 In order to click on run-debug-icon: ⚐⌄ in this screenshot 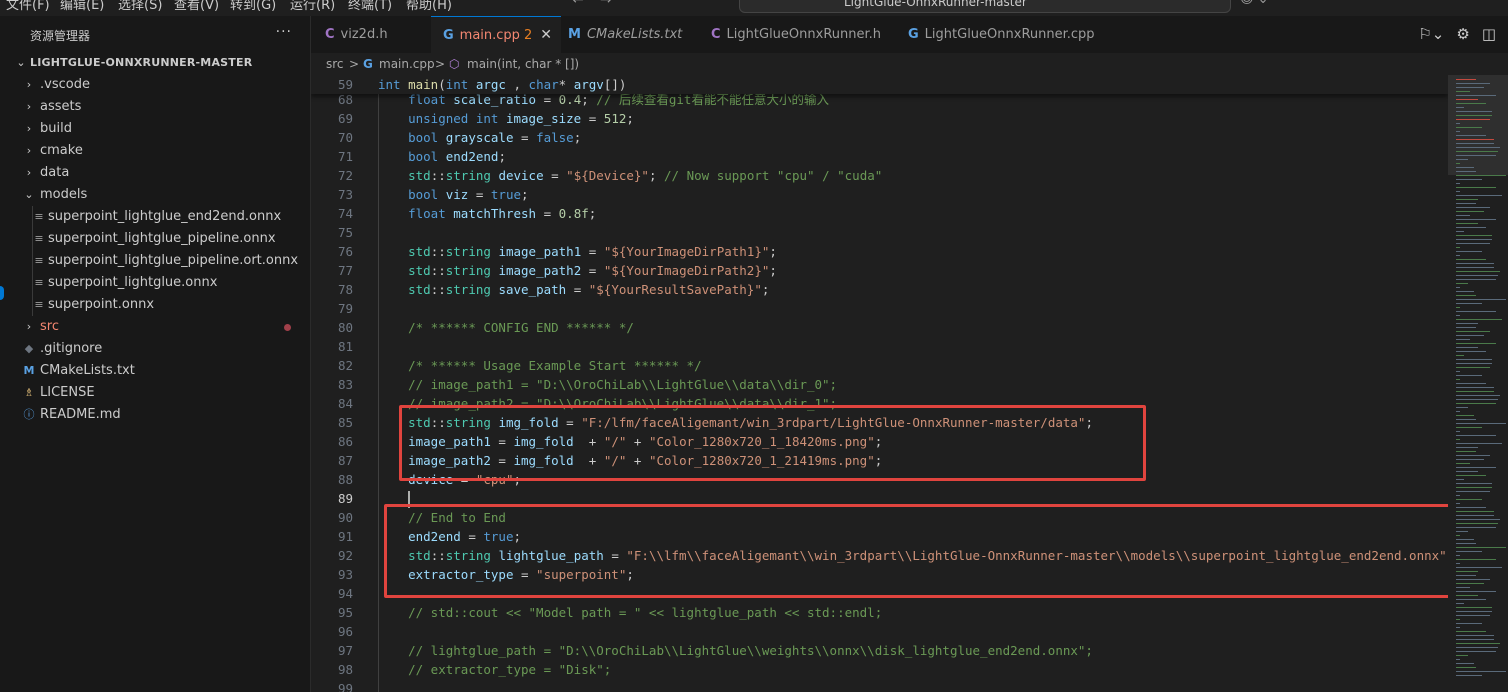, I will do `click(1431, 34)`.